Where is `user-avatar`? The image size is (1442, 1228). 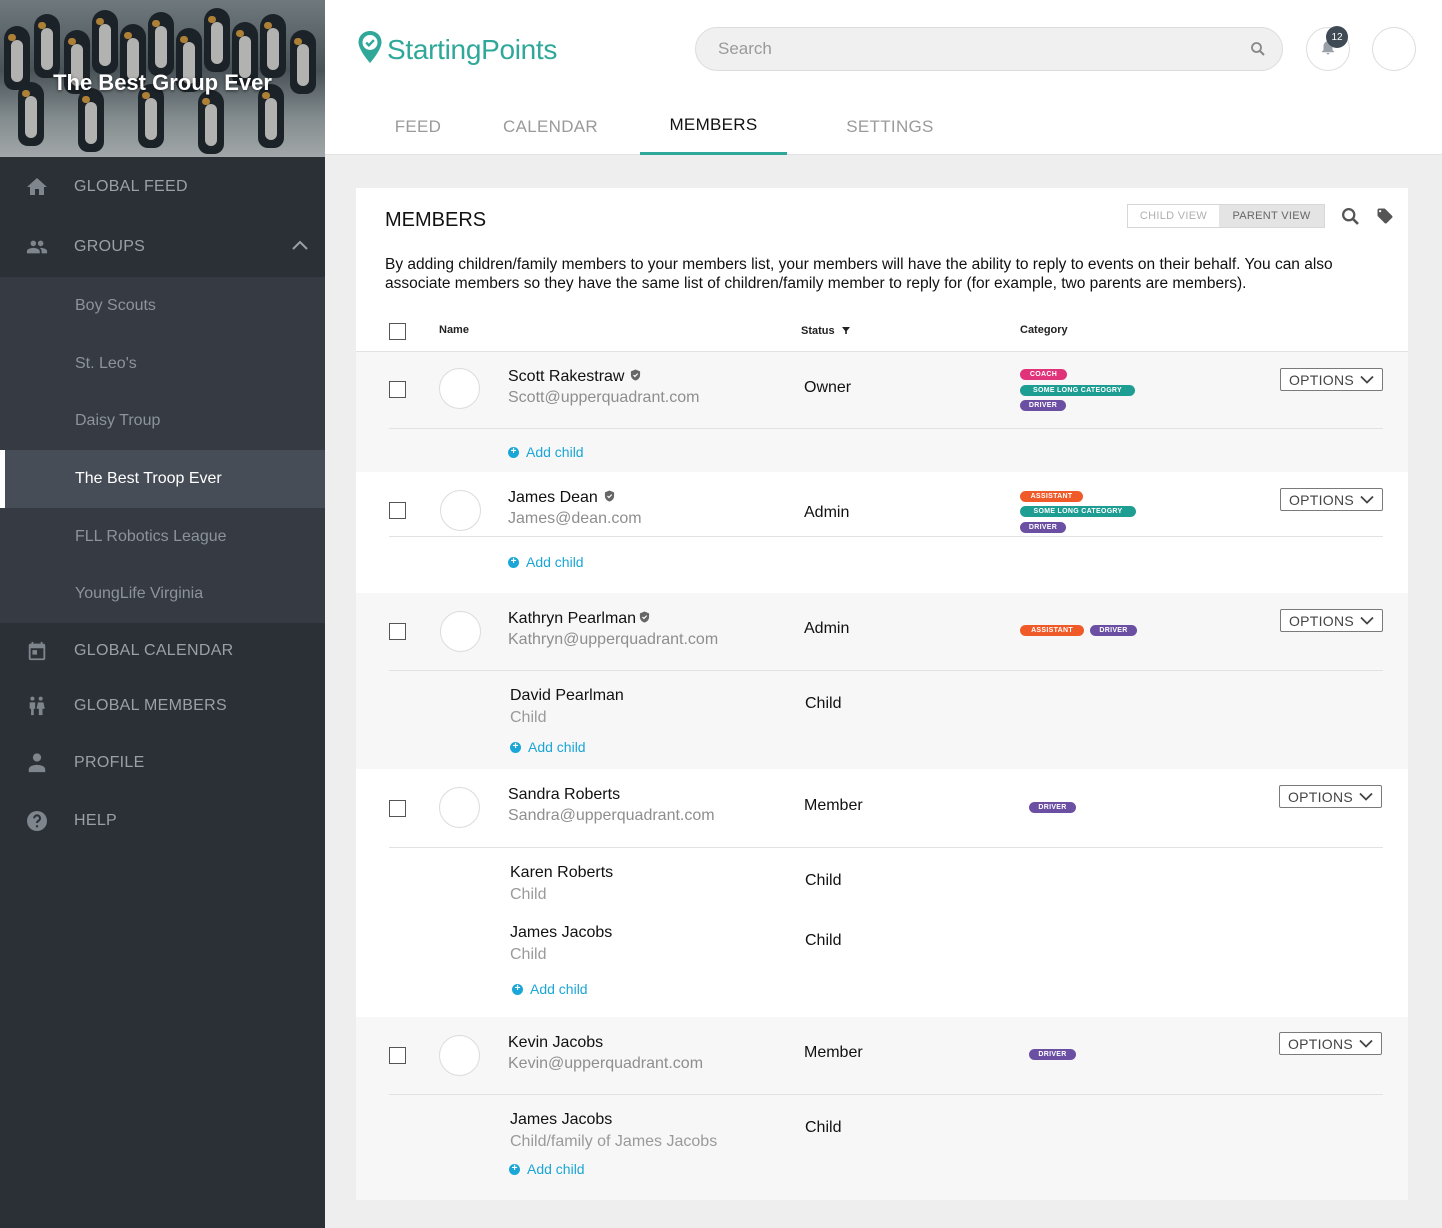 user-avatar is located at coordinates (1394, 49).